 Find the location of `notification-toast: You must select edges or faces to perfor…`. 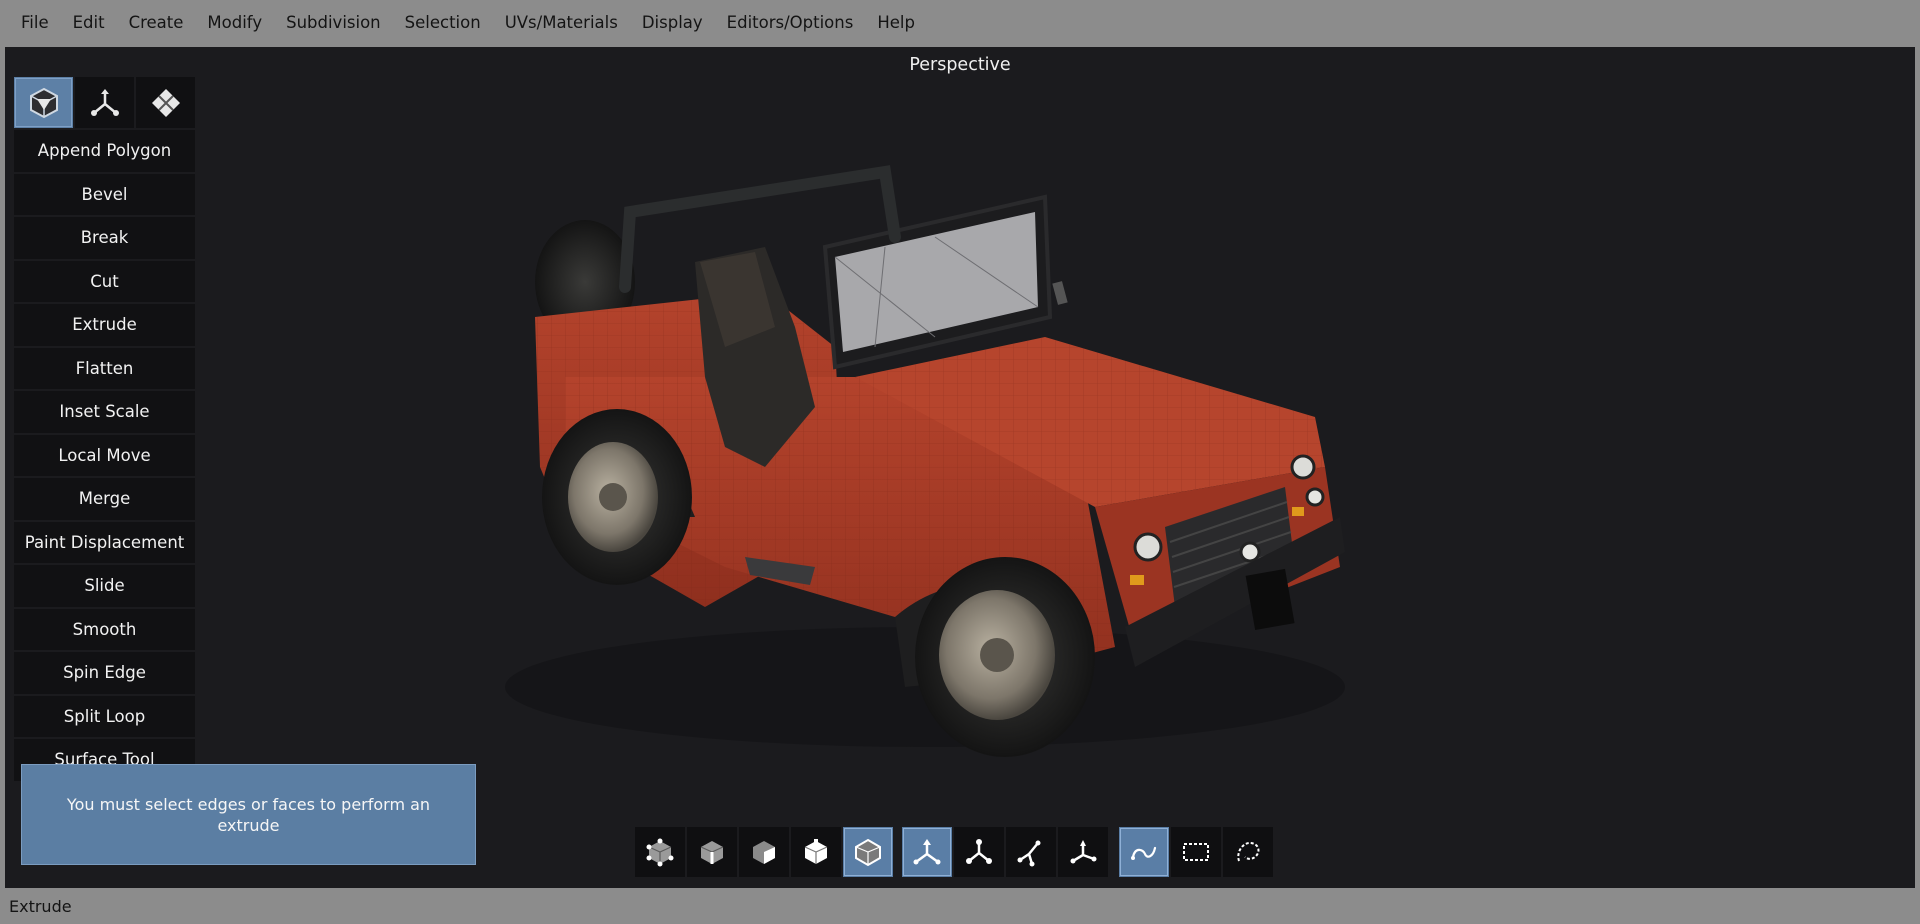

notification-toast: You must select edges or faces to perfor… is located at coordinates (248, 814).